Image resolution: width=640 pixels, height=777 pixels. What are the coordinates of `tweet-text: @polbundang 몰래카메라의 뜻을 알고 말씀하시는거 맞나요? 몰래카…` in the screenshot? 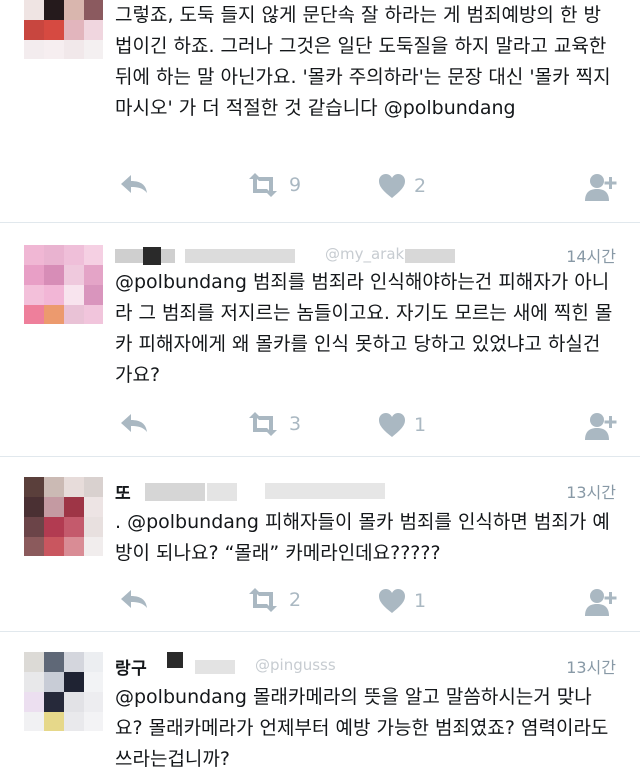 It's located at (362, 728).